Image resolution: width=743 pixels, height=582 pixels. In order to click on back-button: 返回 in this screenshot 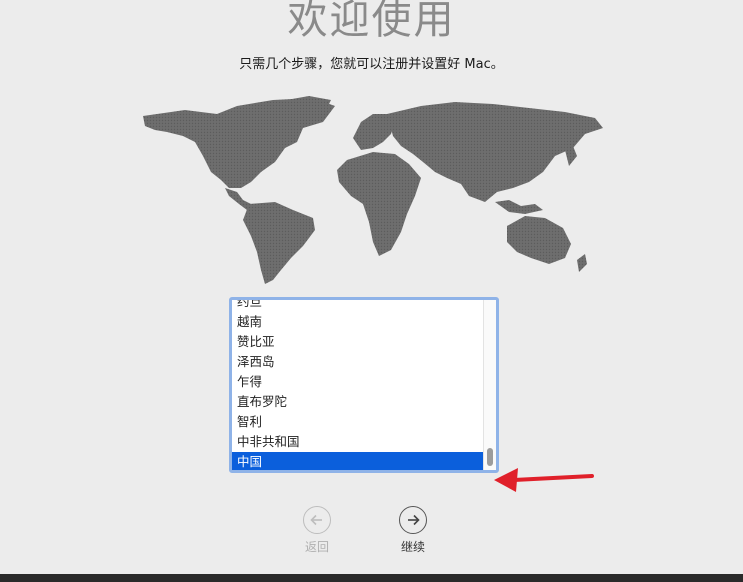, I will do `click(317, 530)`.